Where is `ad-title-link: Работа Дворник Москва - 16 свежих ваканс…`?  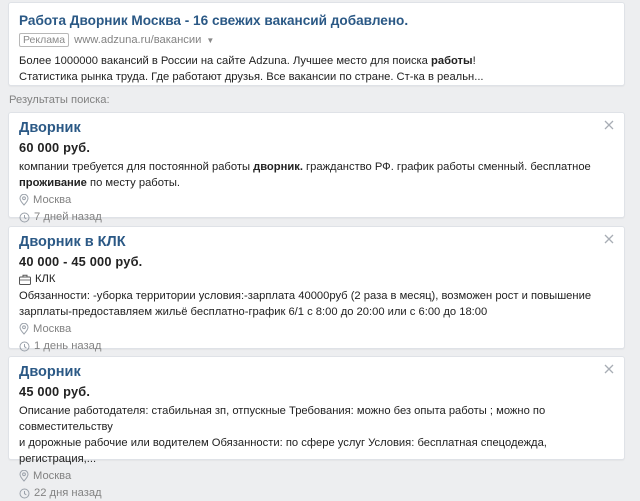 ad-title-link: Работа Дворник Москва - 16 свежих ваканс… is located at coordinates (316, 21).